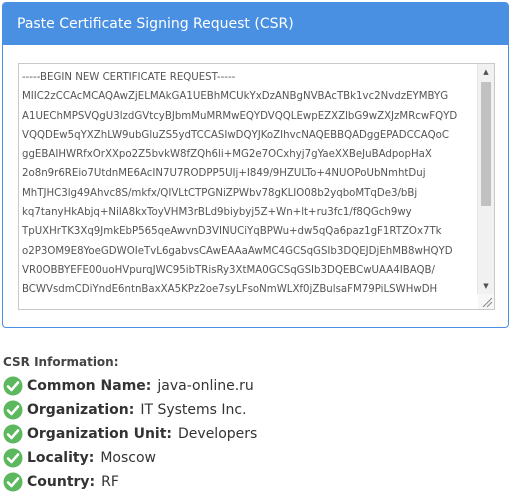 Image resolution: width=515 pixels, height=500 pixels. What do you see at coordinates (61, 362) in the screenshot?
I see `csr-info-title: CSR Information:` at bounding box center [61, 362].